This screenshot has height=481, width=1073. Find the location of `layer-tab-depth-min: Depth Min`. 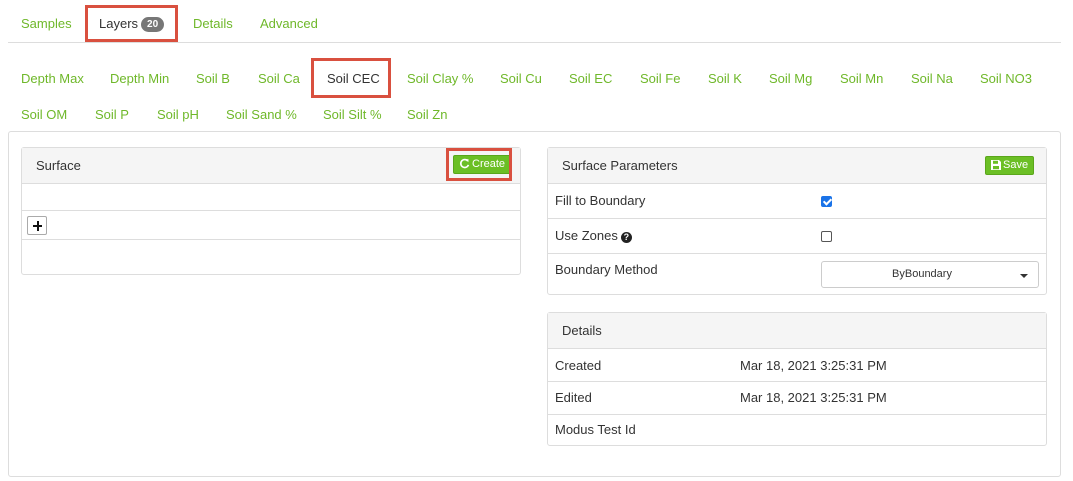

layer-tab-depth-min: Depth Min is located at coordinates (139, 78).